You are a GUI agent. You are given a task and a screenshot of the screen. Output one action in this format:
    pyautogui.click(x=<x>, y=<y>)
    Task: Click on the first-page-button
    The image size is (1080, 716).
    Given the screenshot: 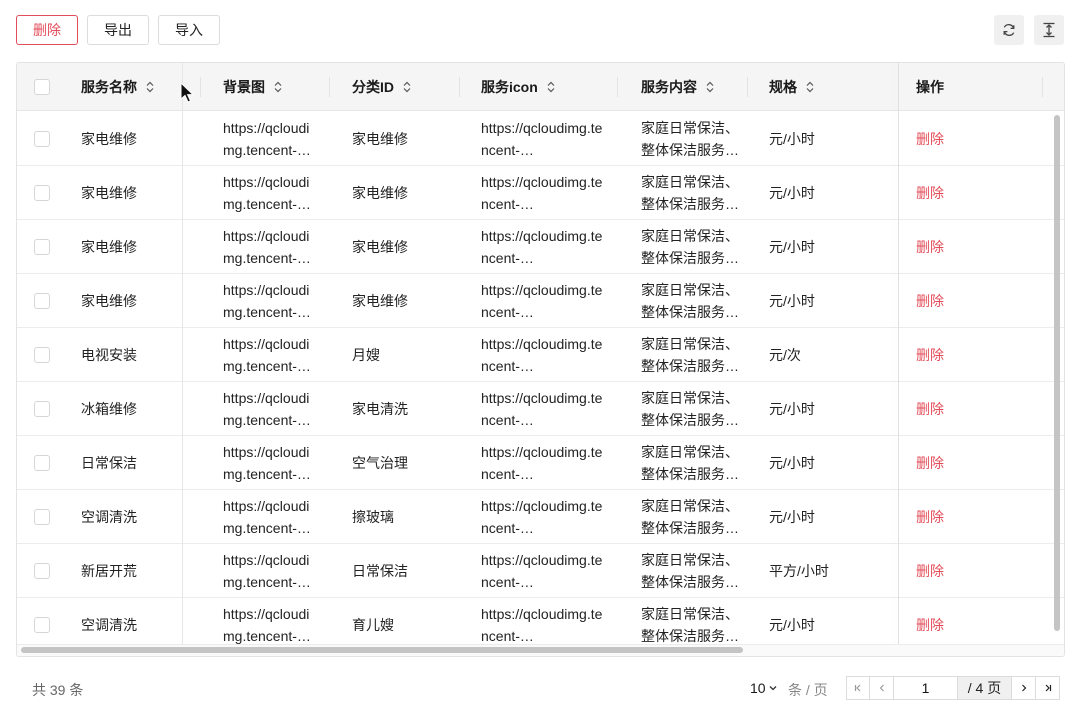 What is the action you would take?
    pyautogui.click(x=858, y=688)
    